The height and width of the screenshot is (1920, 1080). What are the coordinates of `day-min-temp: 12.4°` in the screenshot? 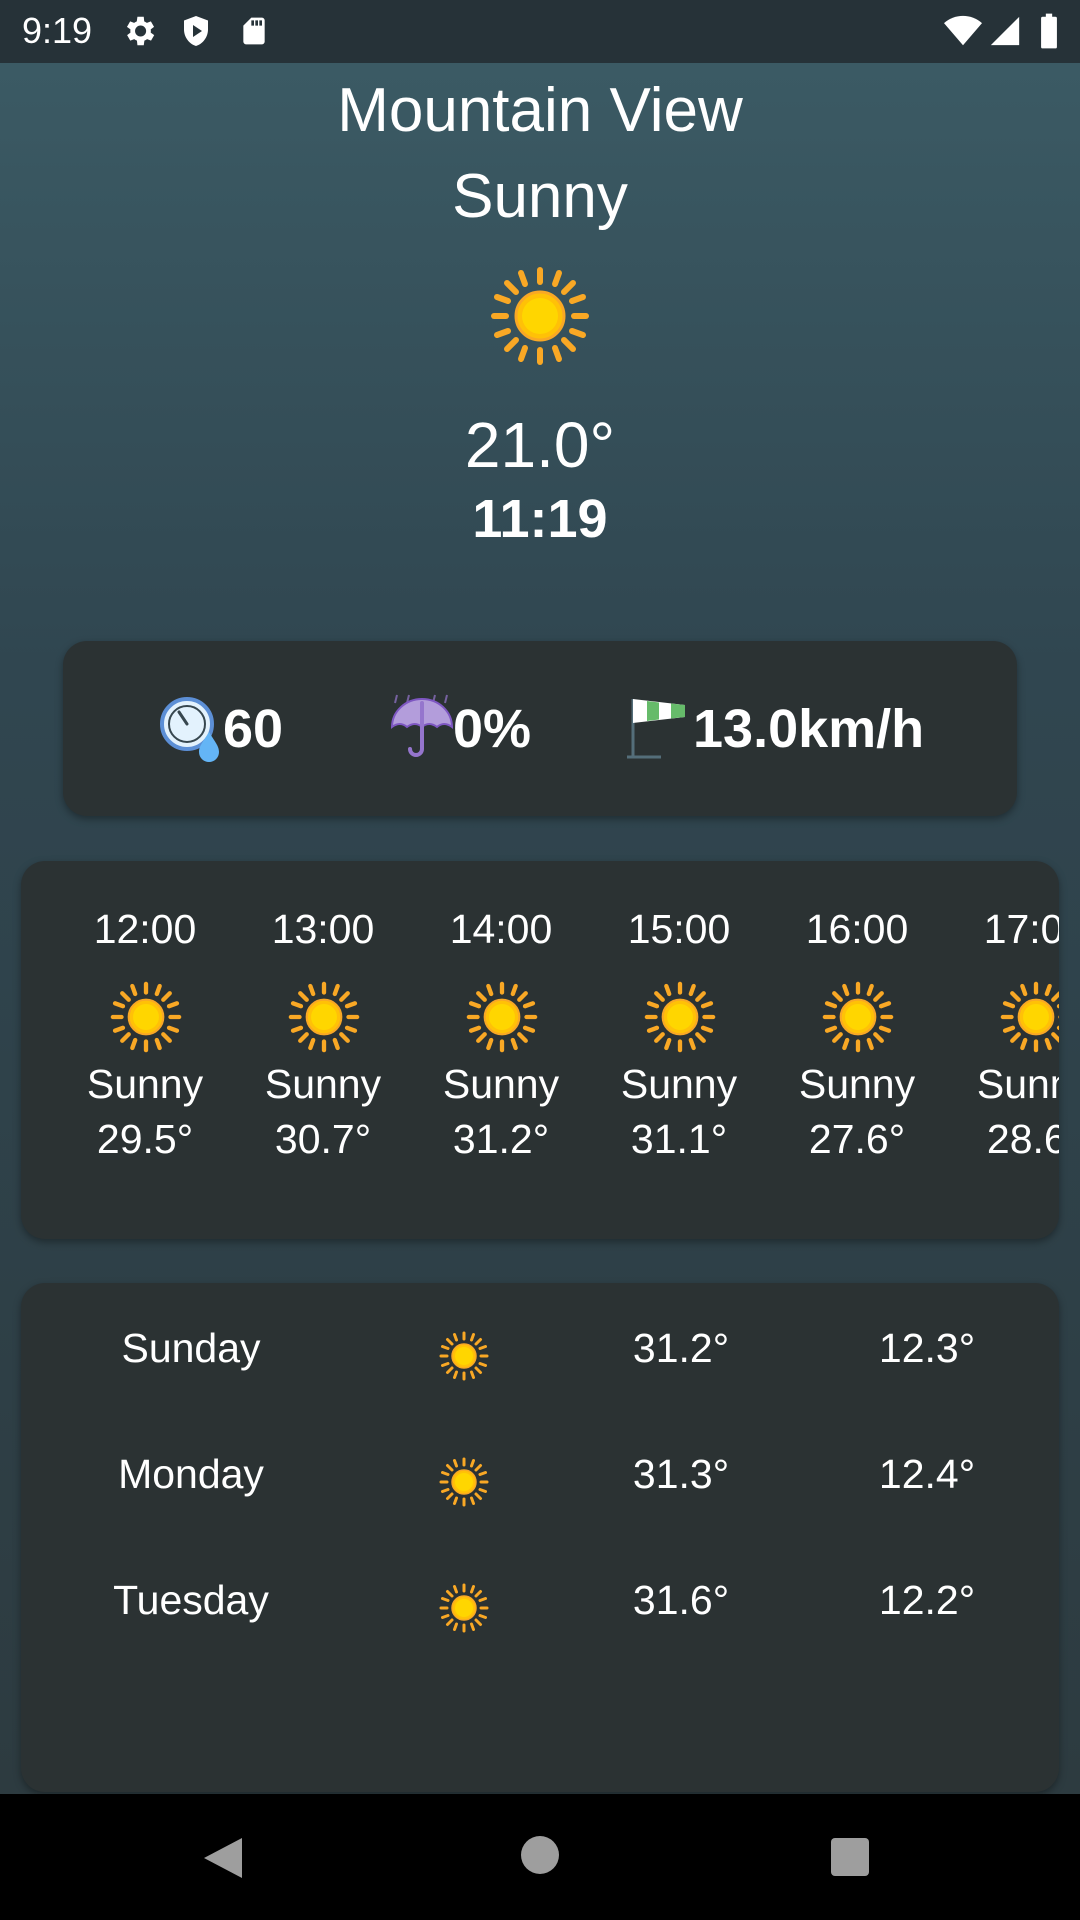 It's located at (927, 1474).